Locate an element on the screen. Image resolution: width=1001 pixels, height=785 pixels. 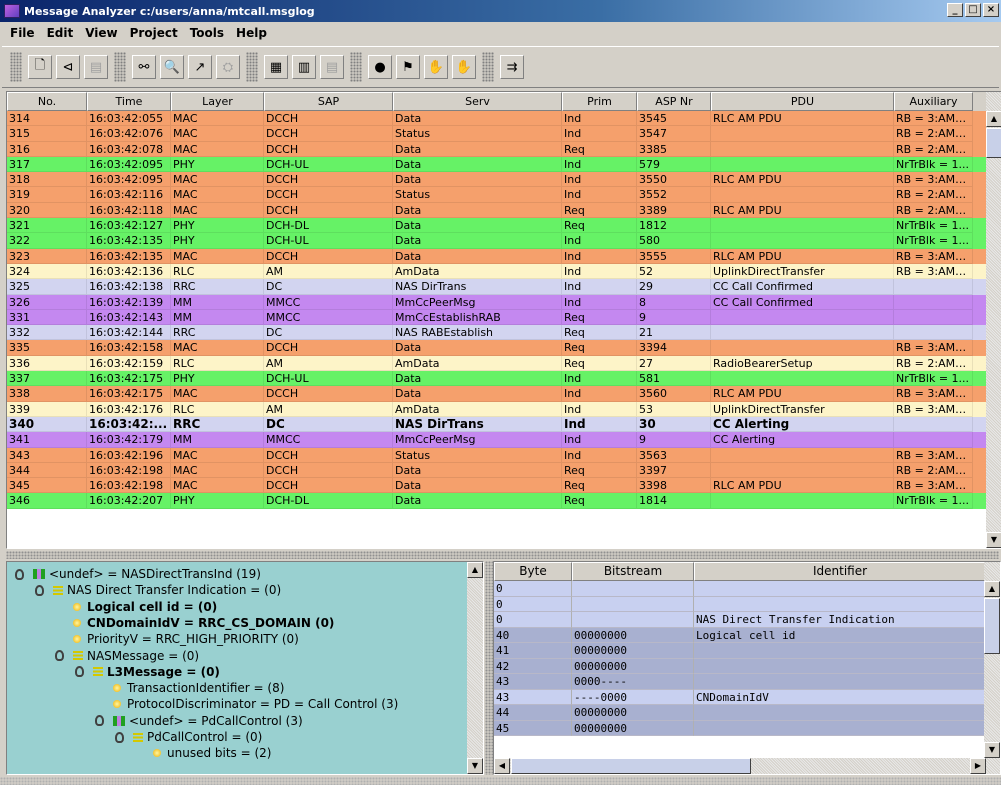
h-scroll-thumb is located at coordinates (631, 766).